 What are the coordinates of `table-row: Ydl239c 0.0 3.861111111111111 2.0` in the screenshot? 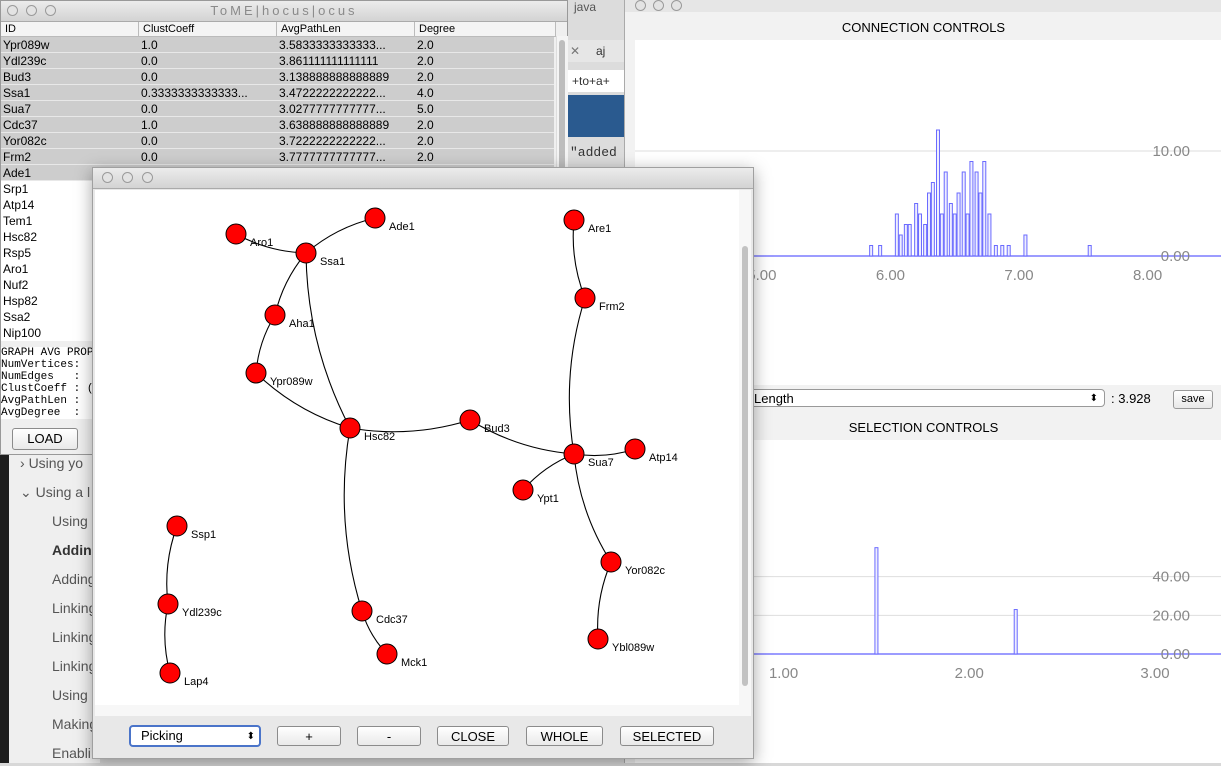 It's located at (277, 61).